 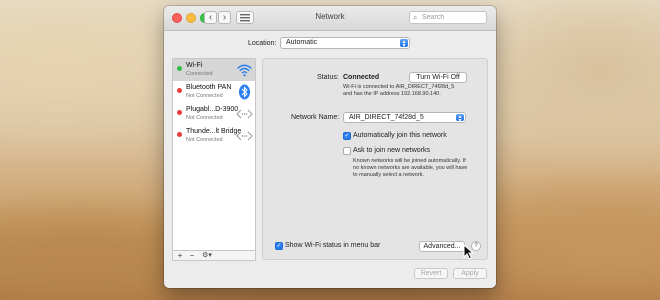 I want to click on service-item-bluetooth-pan: Bluetooth PAN Not Connected, so click(x=214, y=92).